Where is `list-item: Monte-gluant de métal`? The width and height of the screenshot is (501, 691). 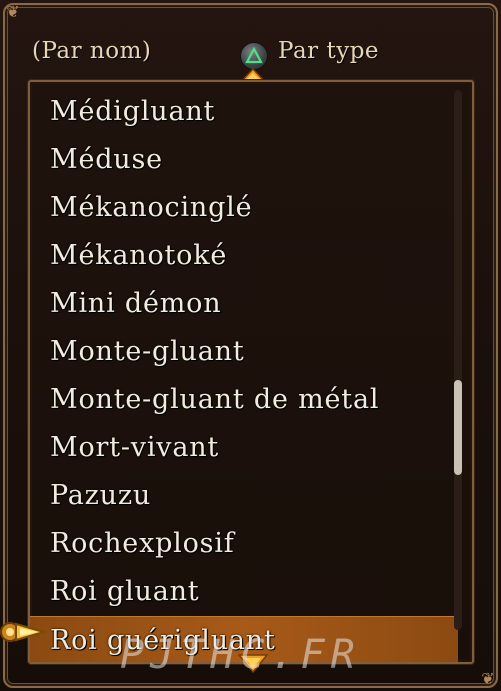
list-item: Monte-gluant de métal is located at coordinates (244, 400).